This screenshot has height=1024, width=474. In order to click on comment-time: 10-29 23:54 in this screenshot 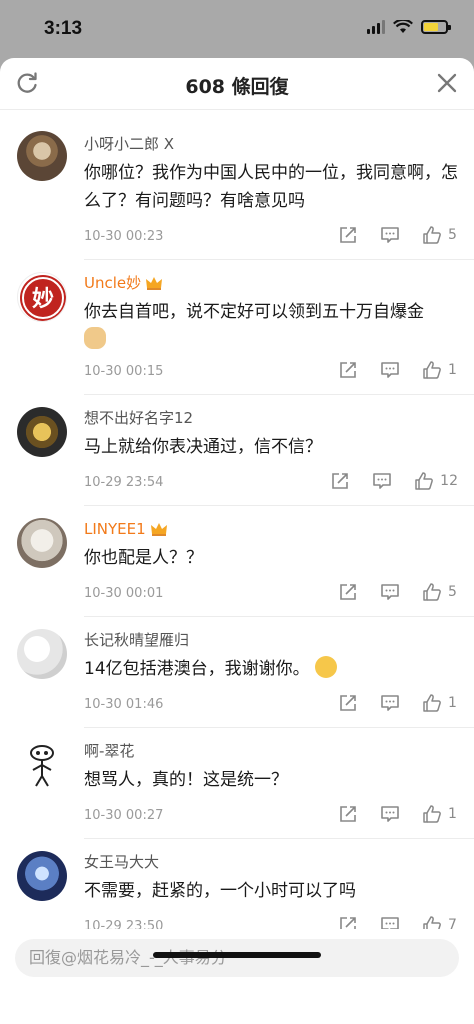, I will do `click(124, 482)`.